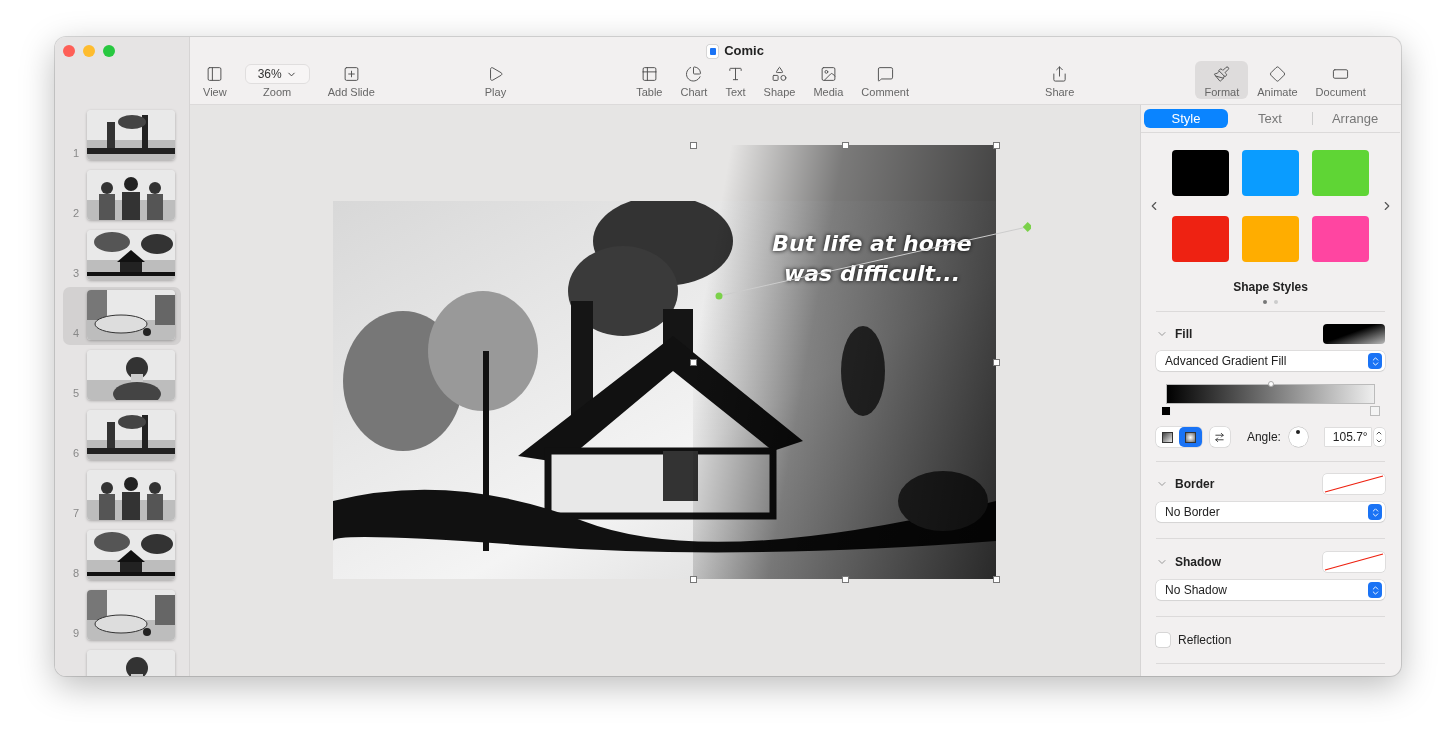 The image size is (1456, 748). I want to click on toolbar-button: Document, so click(1340, 80).